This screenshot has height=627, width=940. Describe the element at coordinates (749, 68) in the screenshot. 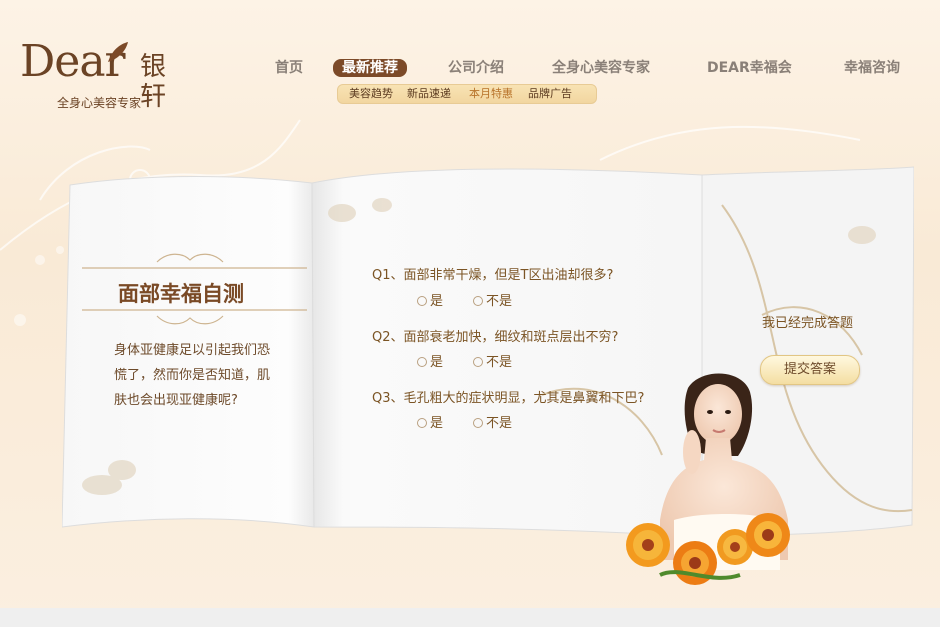

I see `nav-item-club: DEAR幸福会` at that location.